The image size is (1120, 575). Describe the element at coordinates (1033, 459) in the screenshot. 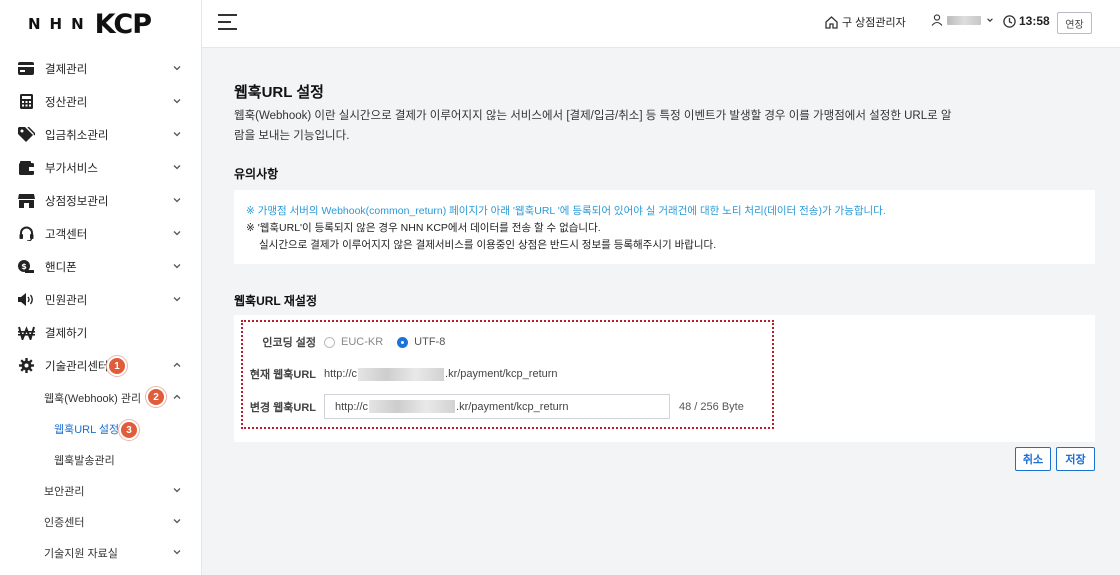

I see `cancel-button: 취소` at that location.